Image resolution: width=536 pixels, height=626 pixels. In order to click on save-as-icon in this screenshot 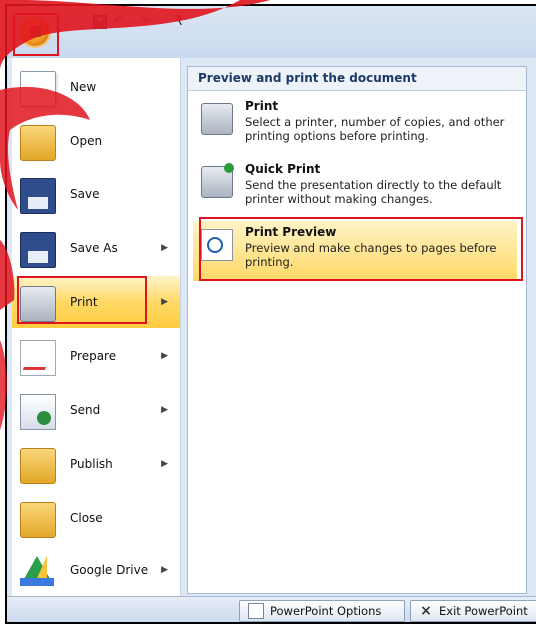, I will do `click(38, 250)`.